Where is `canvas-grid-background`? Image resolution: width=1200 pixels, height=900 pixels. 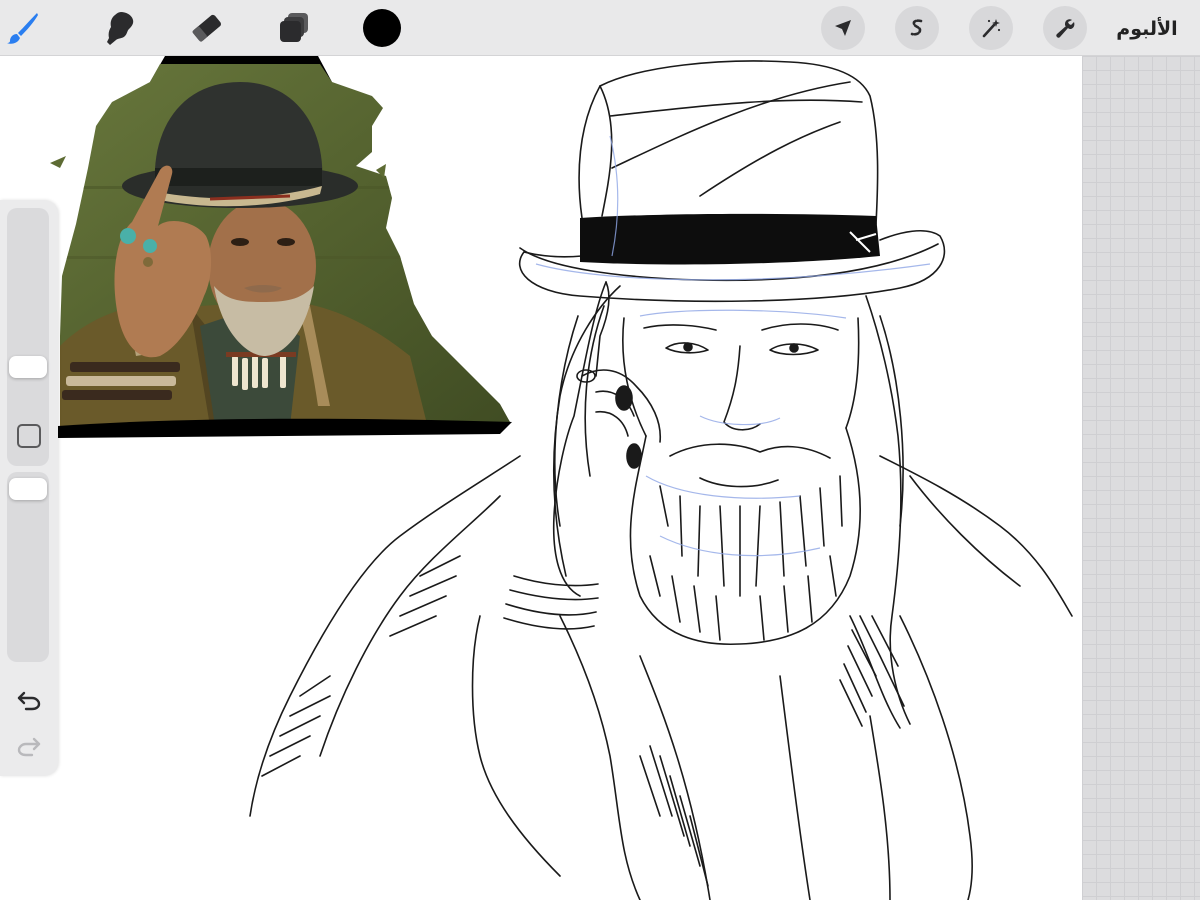
canvas-grid-background is located at coordinates (1141, 478).